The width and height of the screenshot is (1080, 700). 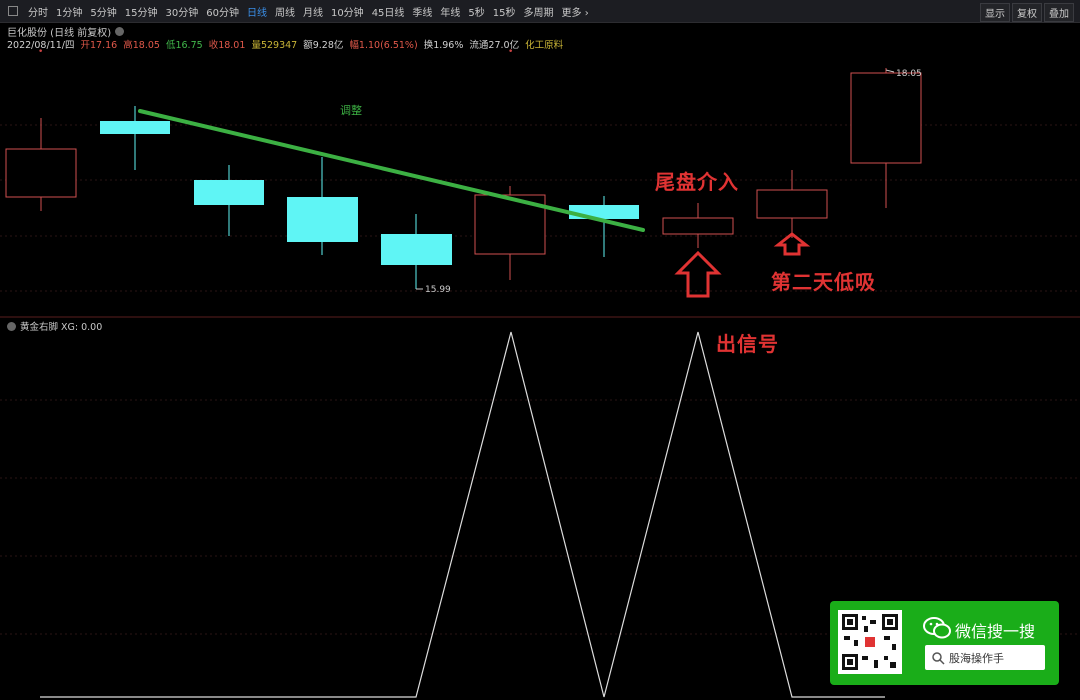 I want to click on low-marker-label: 15.99, so click(x=438, y=290).